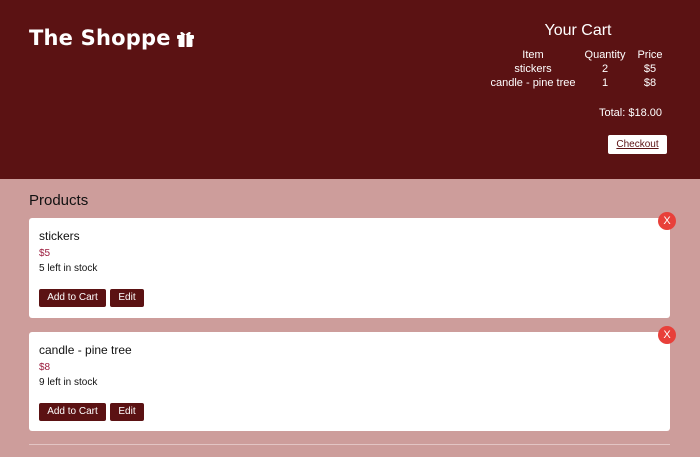 This screenshot has width=700, height=457. I want to click on product-stock: 5 left in stock, so click(68, 268).